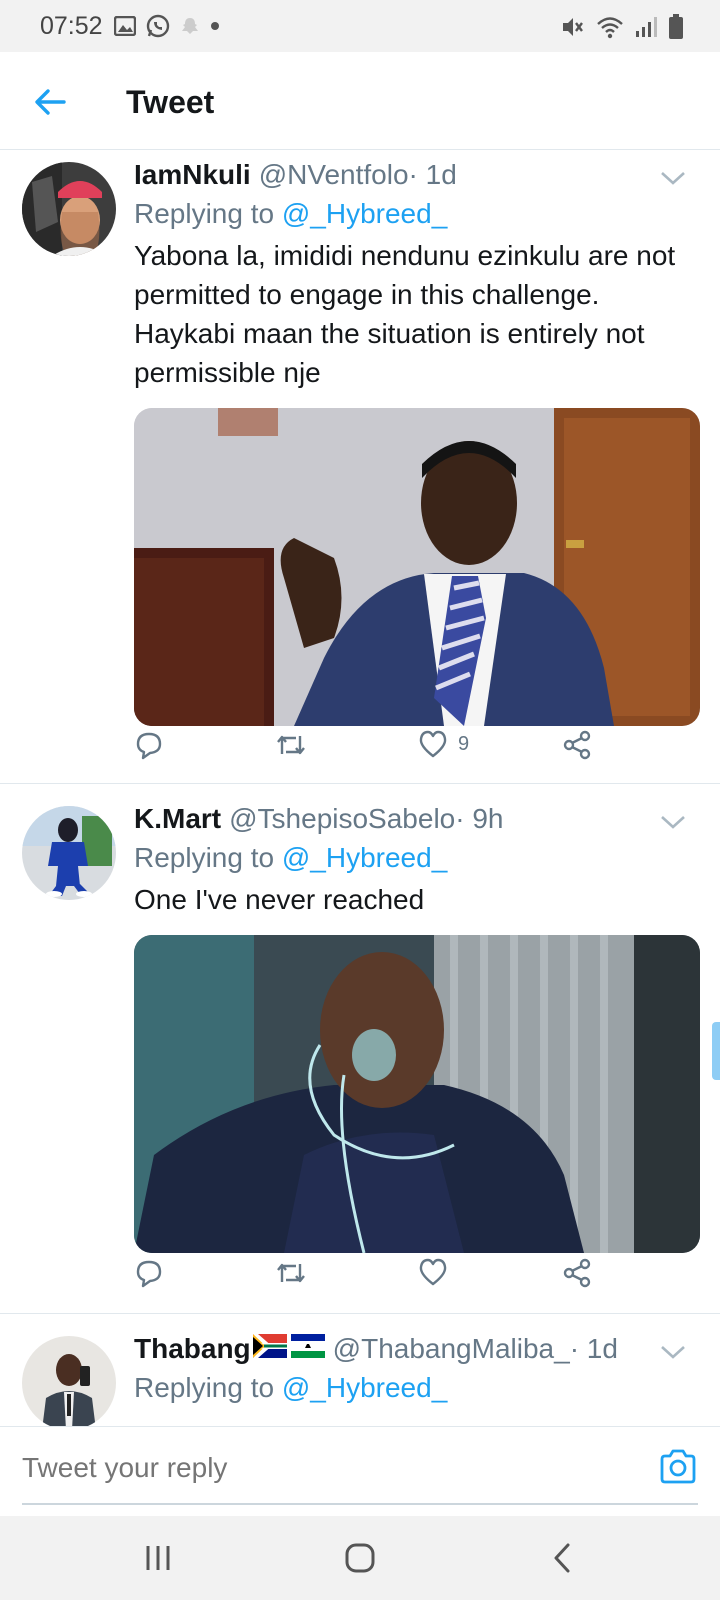 This screenshot has height=1600, width=720. I want to click on back-button, so click(50, 102).